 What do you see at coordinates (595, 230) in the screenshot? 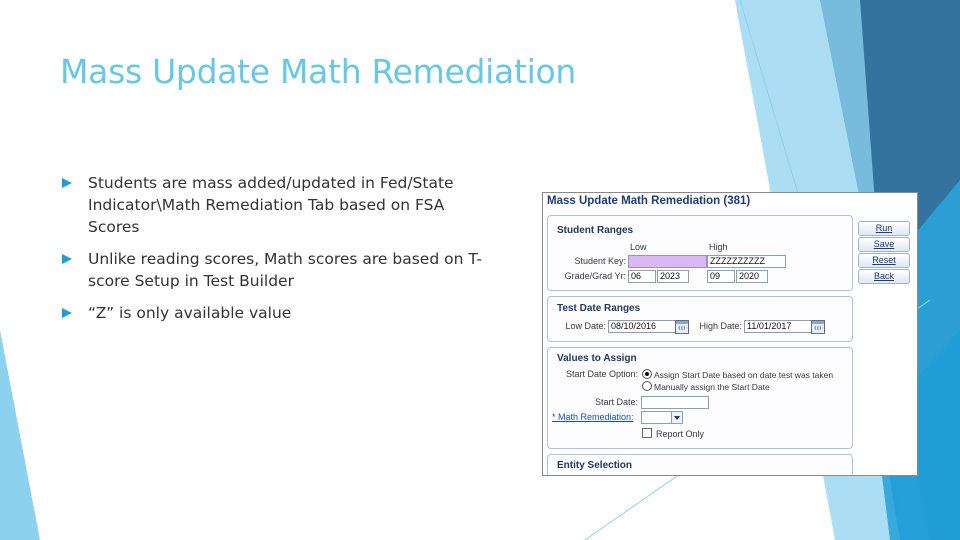
I see `student-ranges-title: Student Ranges` at bounding box center [595, 230].